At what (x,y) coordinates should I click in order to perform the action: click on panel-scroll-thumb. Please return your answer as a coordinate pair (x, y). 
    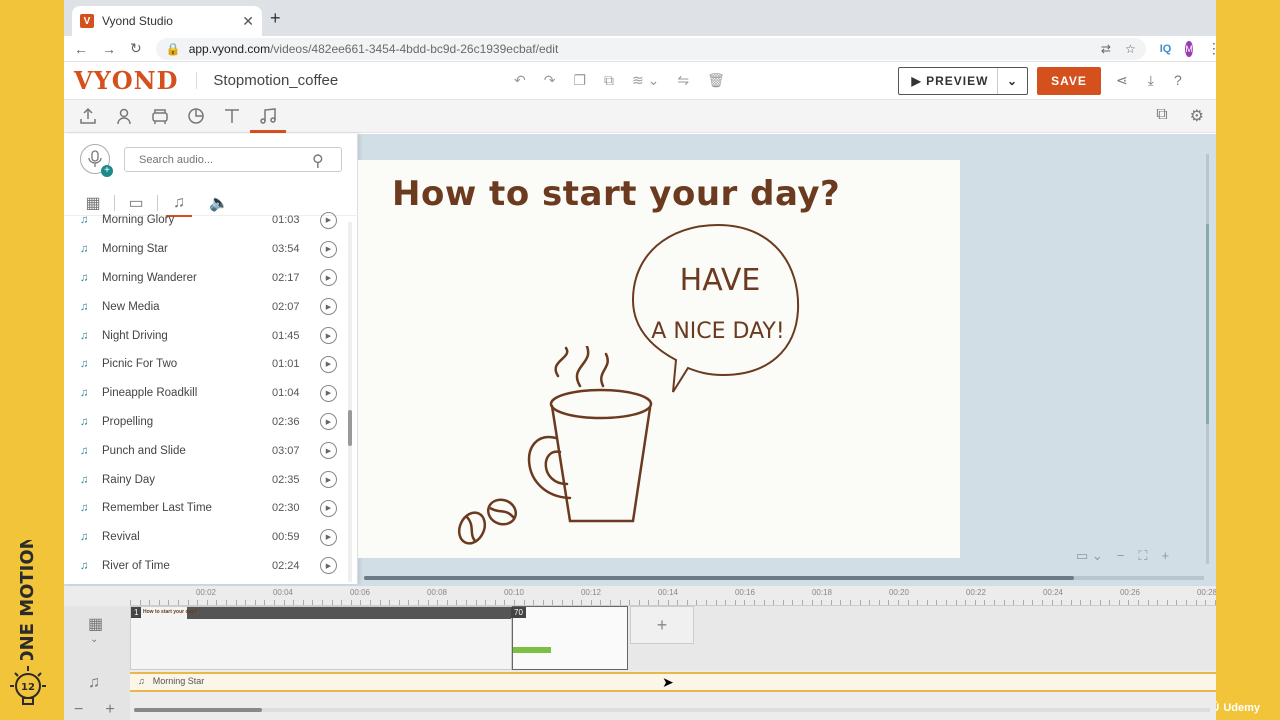
    Looking at the image, I should click on (350, 428).